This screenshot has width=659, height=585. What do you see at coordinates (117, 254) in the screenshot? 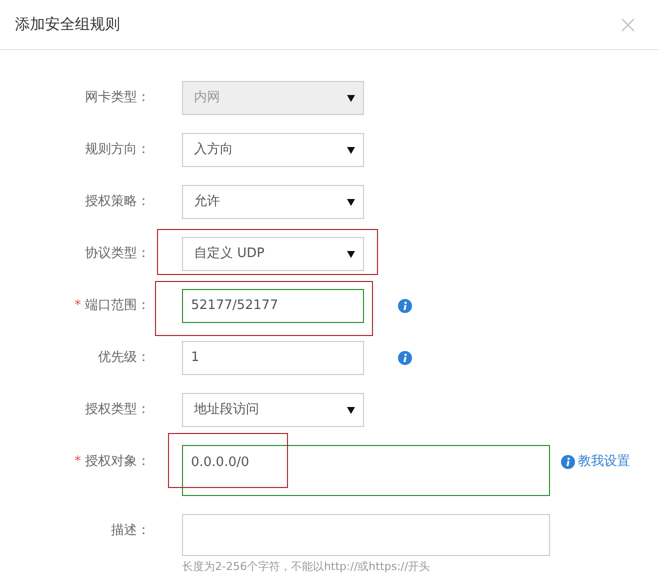
I see `field-label: 协议类型：` at bounding box center [117, 254].